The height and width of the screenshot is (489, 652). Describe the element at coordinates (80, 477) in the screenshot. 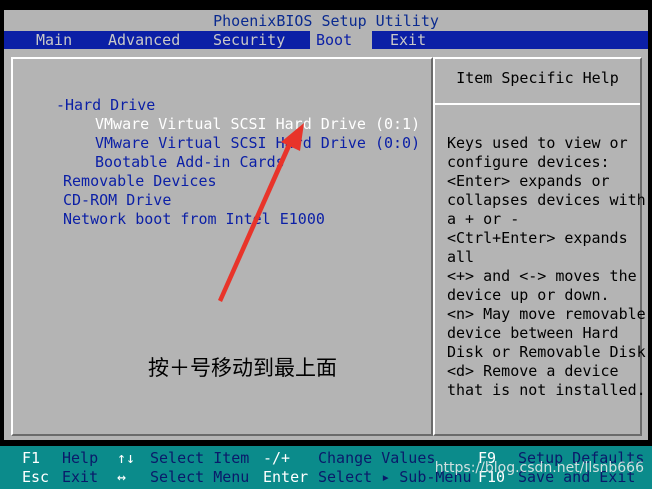

I see `key-desc: Exit` at that location.